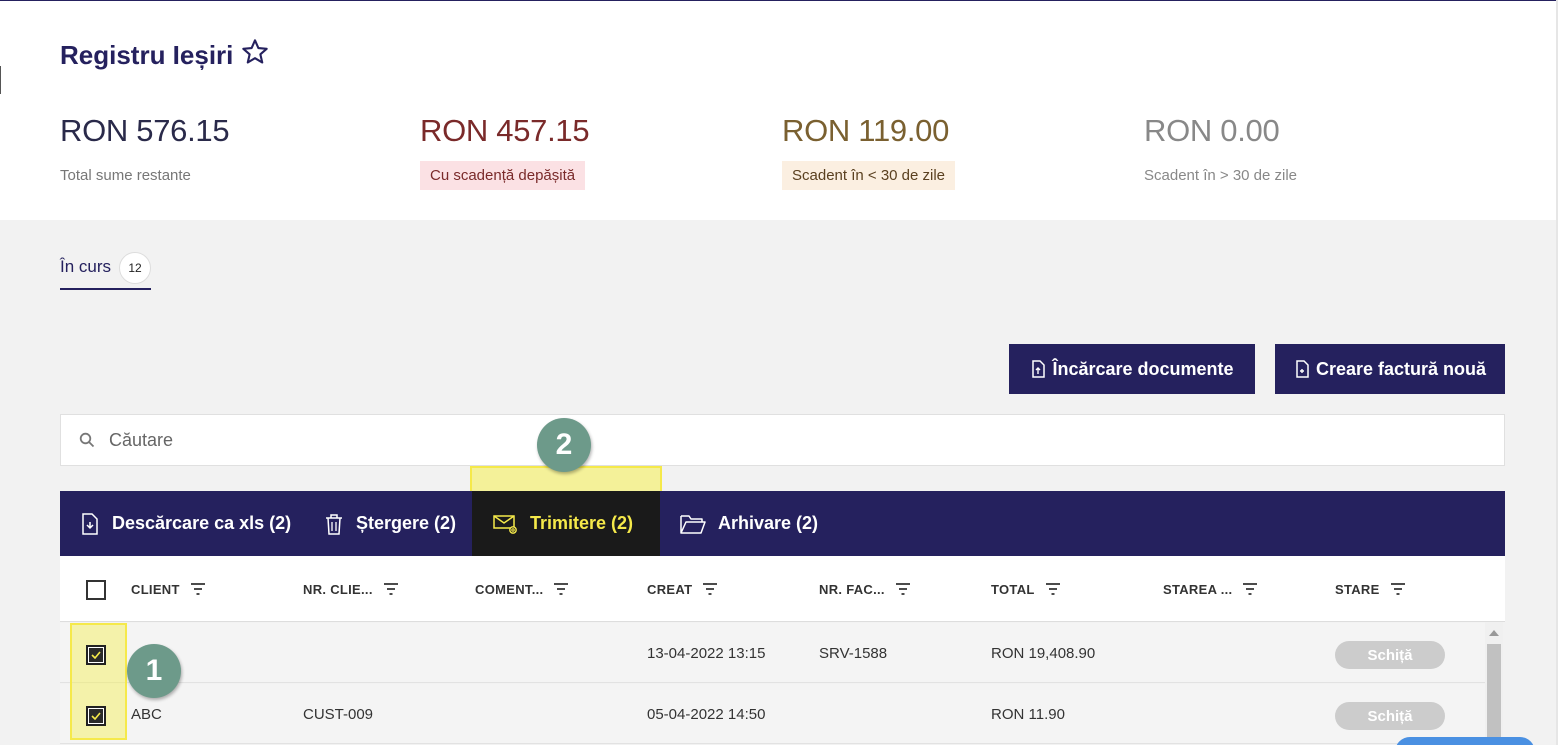 The image size is (1558, 745). What do you see at coordinates (564, 445) in the screenshot?
I see `step-badge-2: 2` at bounding box center [564, 445].